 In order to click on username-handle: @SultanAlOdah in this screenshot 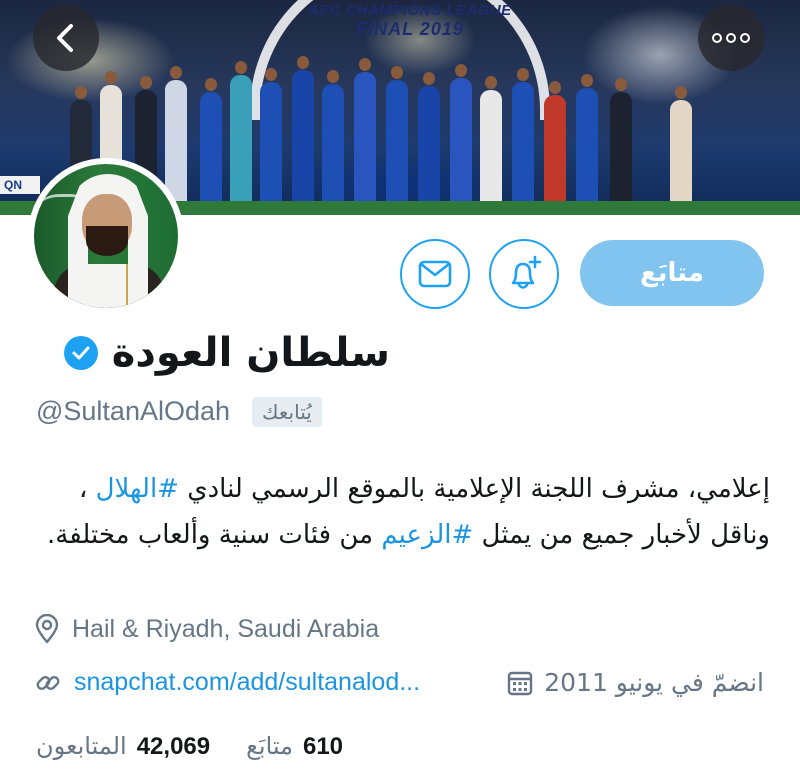, I will do `click(133, 411)`.